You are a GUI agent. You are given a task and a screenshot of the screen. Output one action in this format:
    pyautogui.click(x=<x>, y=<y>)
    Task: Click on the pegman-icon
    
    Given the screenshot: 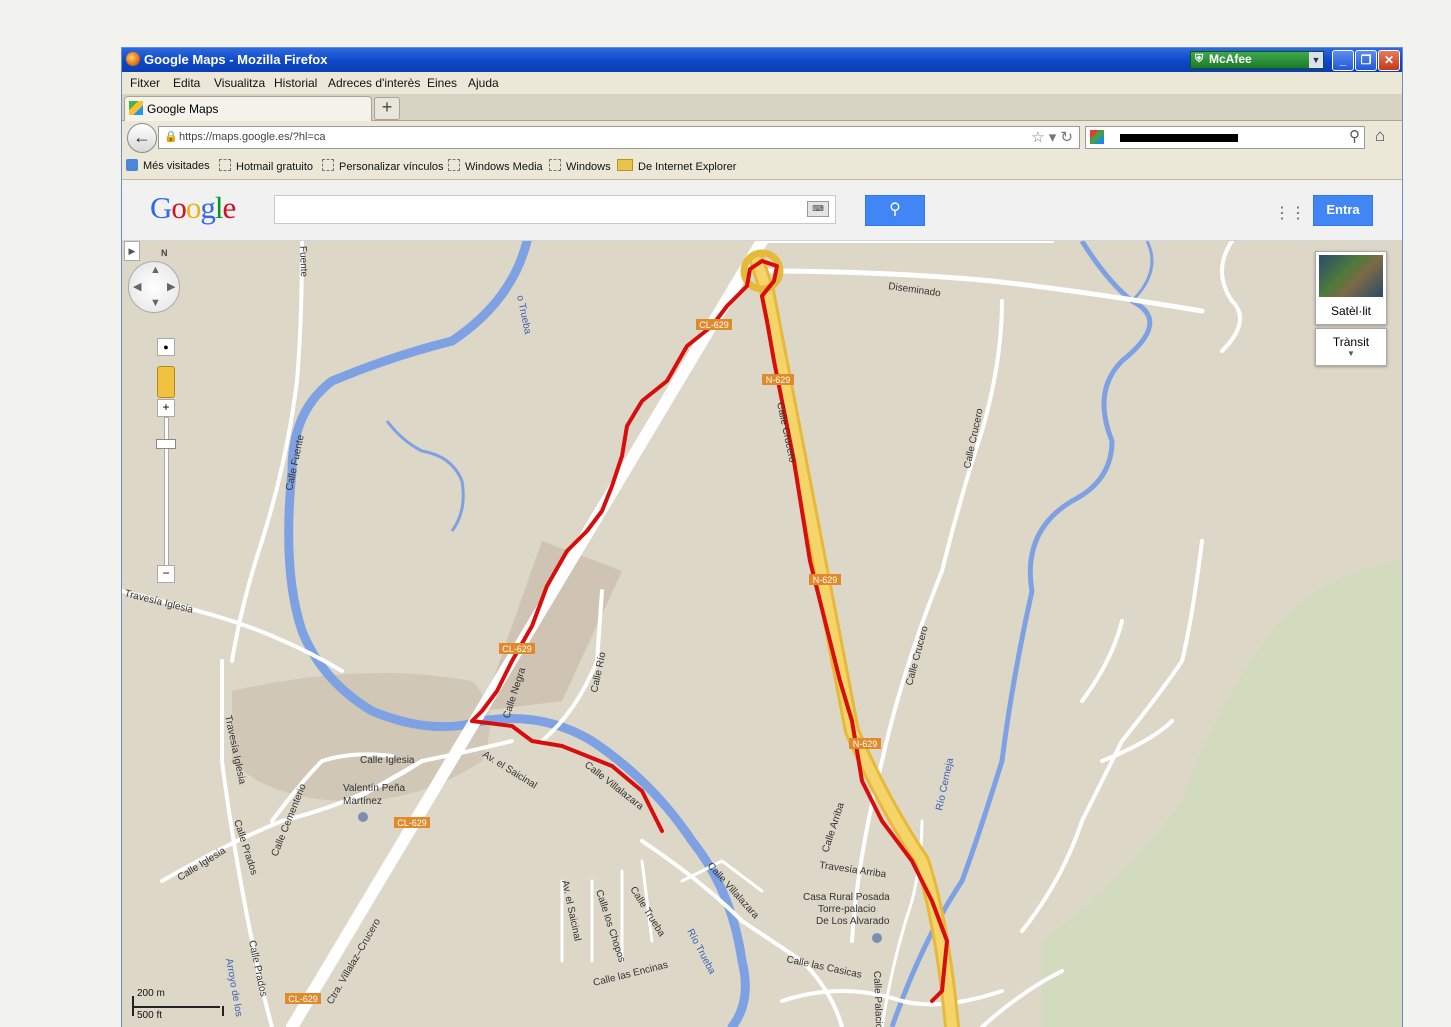 What is the action you would take?
    pyautogui.click(x=166, y=382)
    